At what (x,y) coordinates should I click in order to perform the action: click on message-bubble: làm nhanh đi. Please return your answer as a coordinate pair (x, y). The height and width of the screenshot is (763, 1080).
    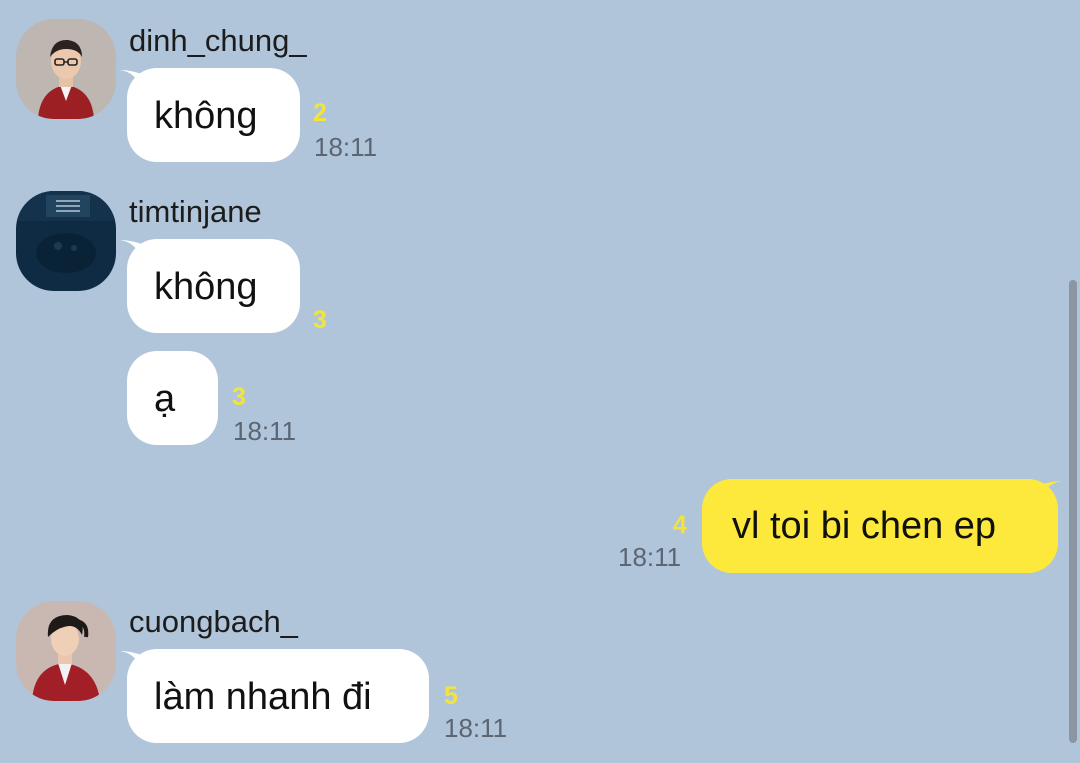
    Looking at the image, I should click on (278, 696).